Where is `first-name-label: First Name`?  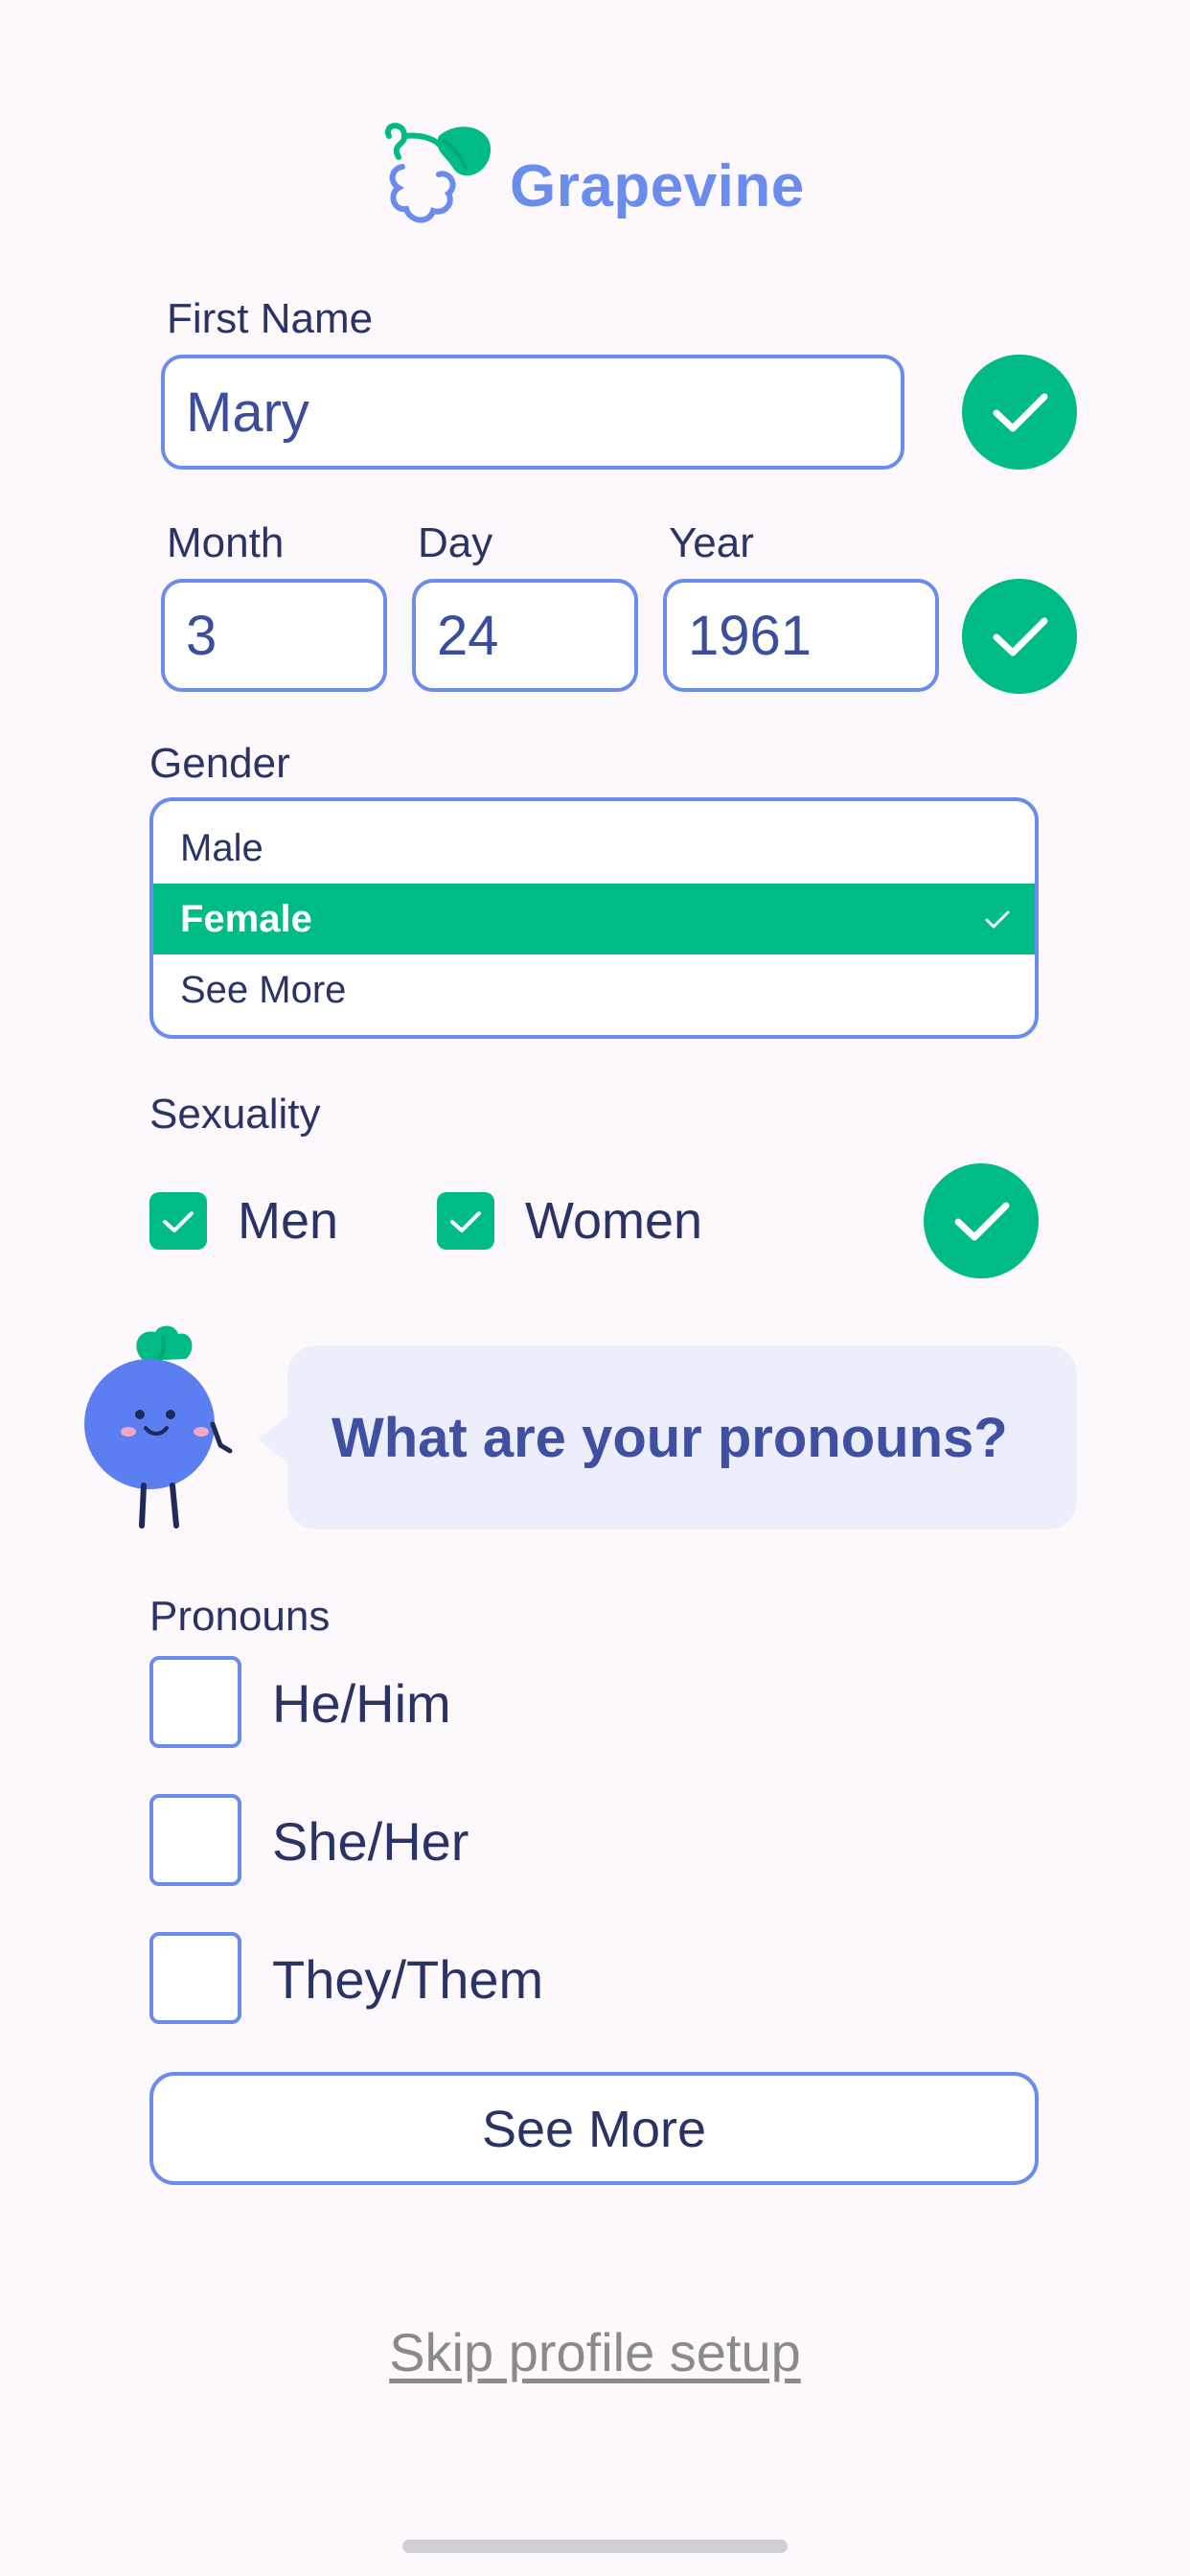 first-name-label: First Name is located at coordinates (271, 318).